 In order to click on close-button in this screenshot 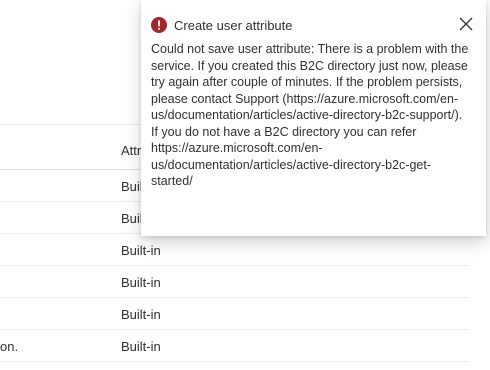, I will do `click(466, 24)`.